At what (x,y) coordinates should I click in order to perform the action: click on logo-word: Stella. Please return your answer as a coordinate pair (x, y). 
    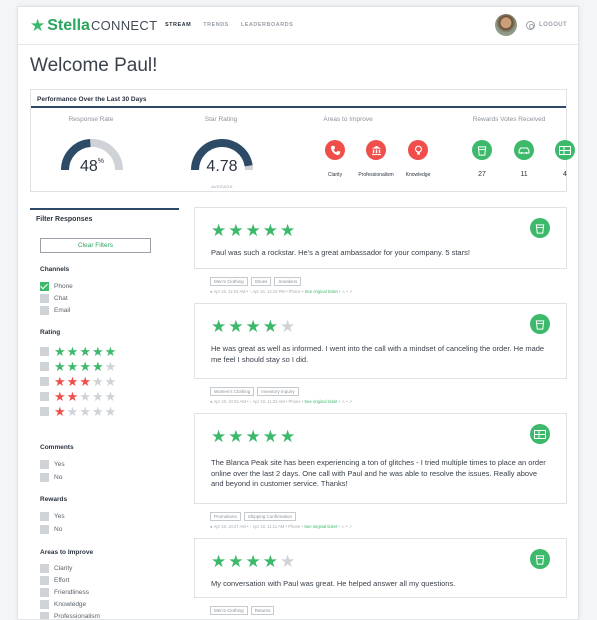
    Looking at the image, I should click on (68, 25).